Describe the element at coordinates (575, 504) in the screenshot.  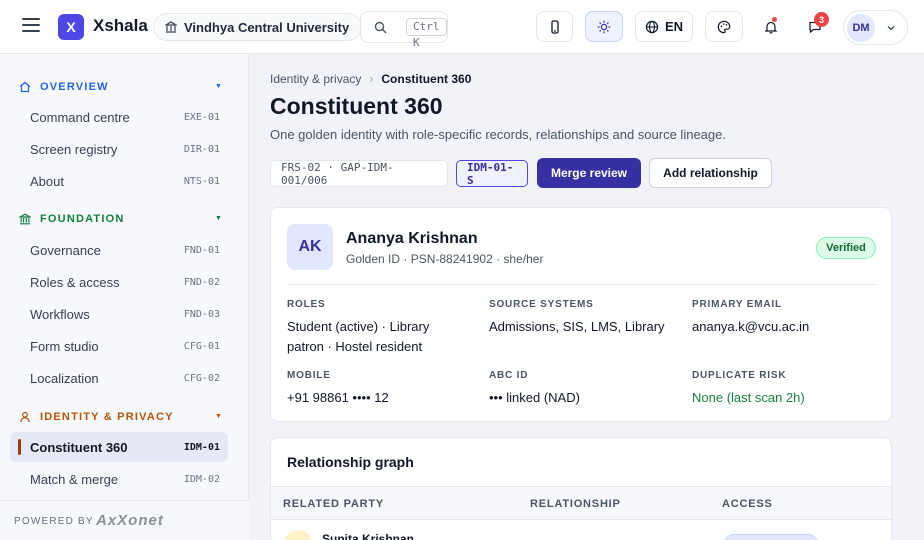
I see `column-relationship: RELATIONSHIP` at that location.